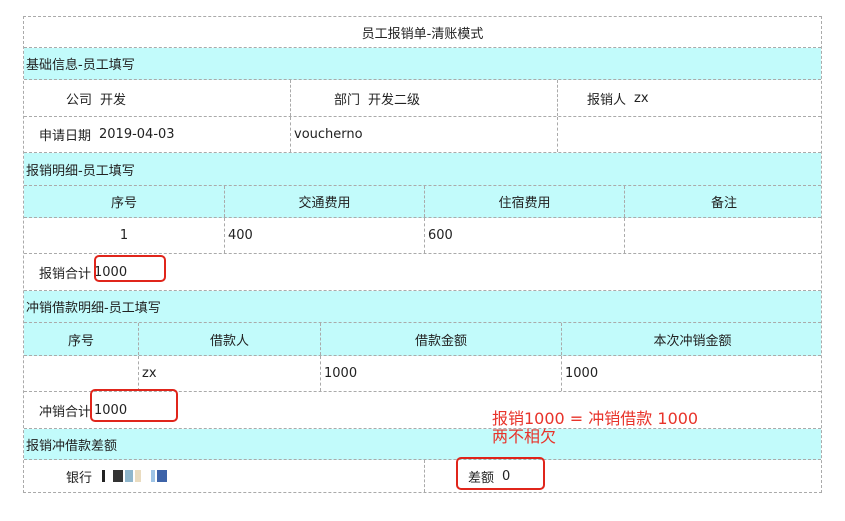 The height and width of the screenshot is (521, 845). What do you see at coordinates (692, 339) in the screenshot?
I see `loan-col-writeoff: 本次冲销金额` at bounding box center [692, 339].